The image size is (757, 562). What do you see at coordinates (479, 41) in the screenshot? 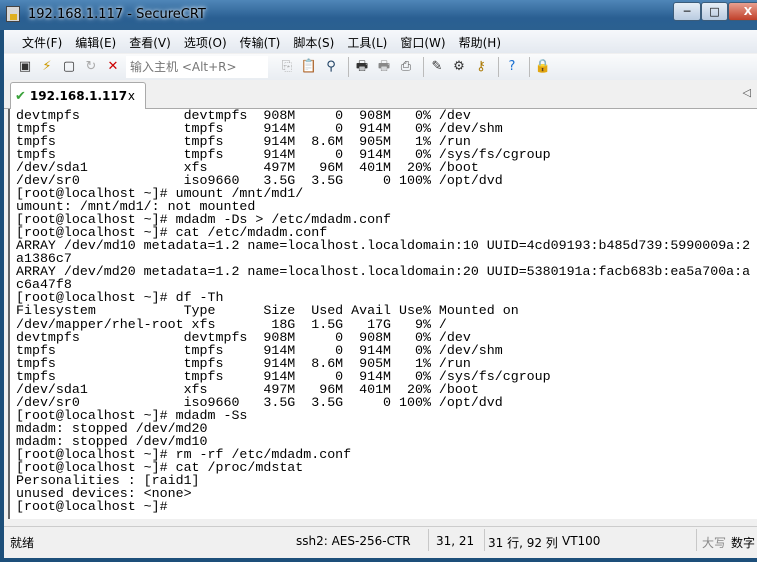
I see `menu-help: 帮助(H)` at bounding box center [479, 41].